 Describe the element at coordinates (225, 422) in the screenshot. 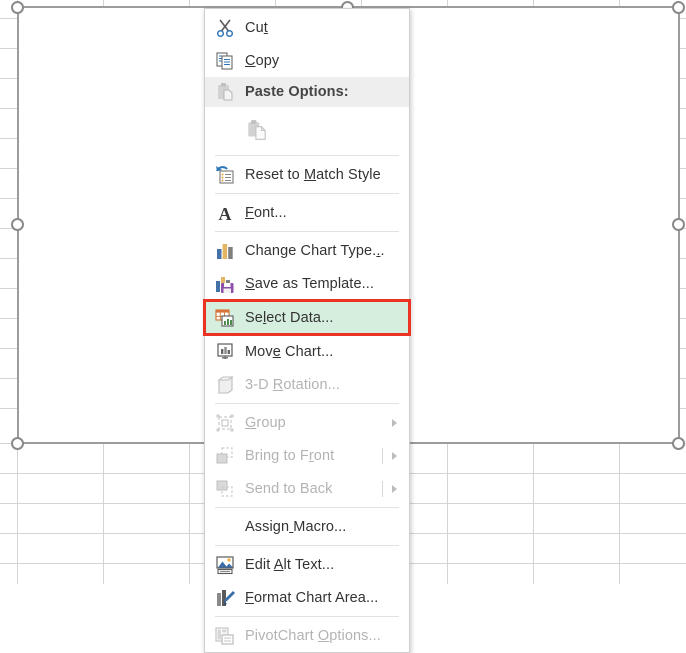

I see `group-icon` at that location.